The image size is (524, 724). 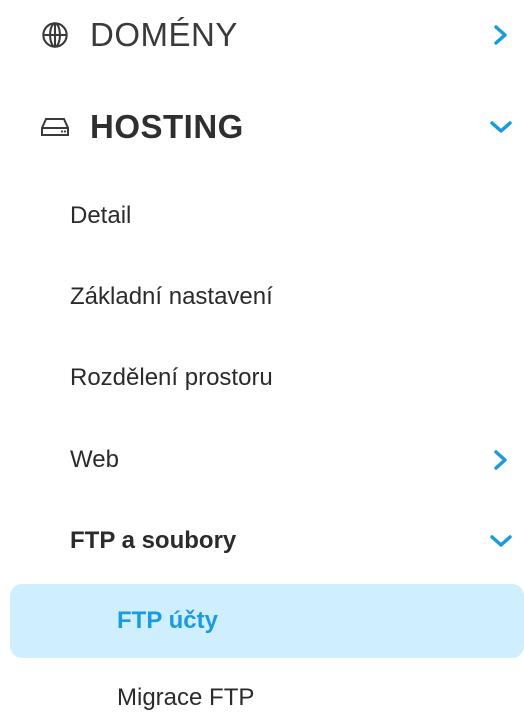 What do you see at coordinates (186, 697) in the screenshot?
I see `nav-item-label: Migrace FTP` at bounding box center [186, 697].